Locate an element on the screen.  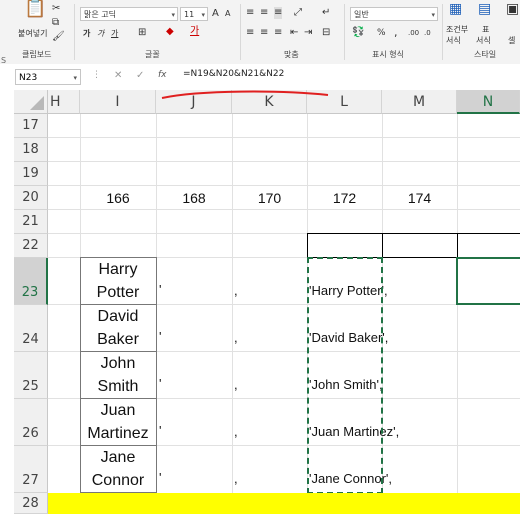
align-middle-icon: ≡ is located at coordinates (264, 13).